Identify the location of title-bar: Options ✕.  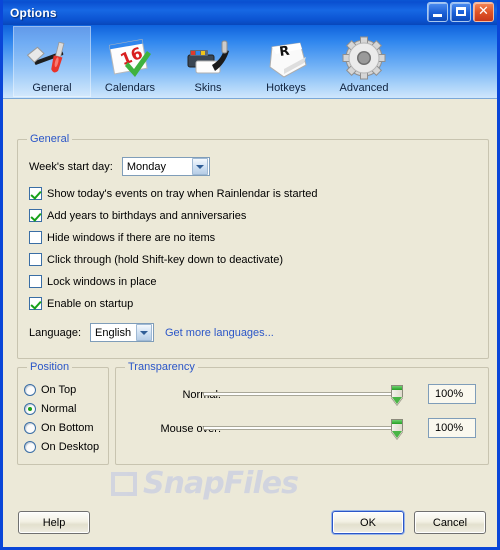
(250, 12).